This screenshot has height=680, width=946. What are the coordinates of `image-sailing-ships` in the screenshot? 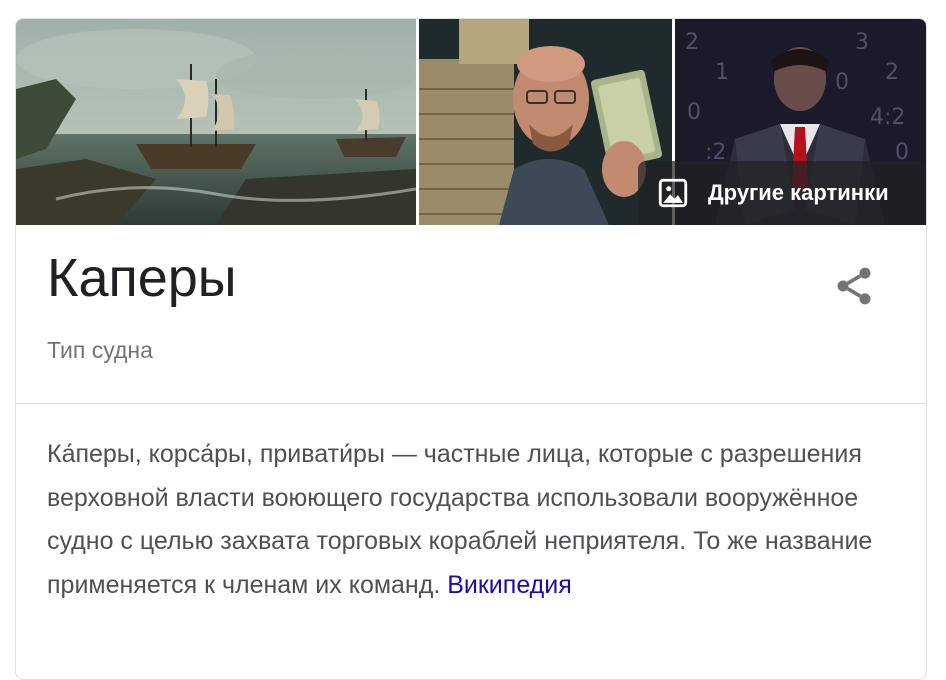 It's located at (216, 122).